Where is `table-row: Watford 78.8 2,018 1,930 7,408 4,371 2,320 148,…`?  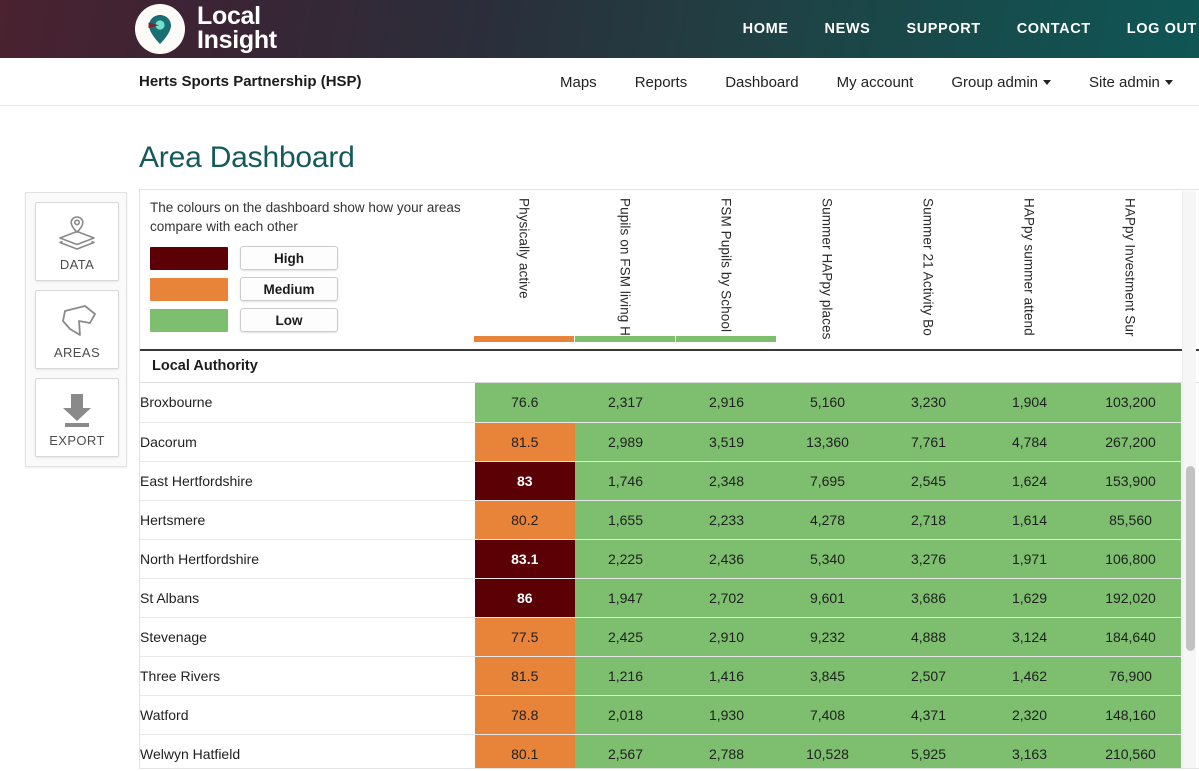
table-row: Watford 78.8 2,018 1,930 7,408 4,371 2,320 148,… is located at coordinates (660, 715).